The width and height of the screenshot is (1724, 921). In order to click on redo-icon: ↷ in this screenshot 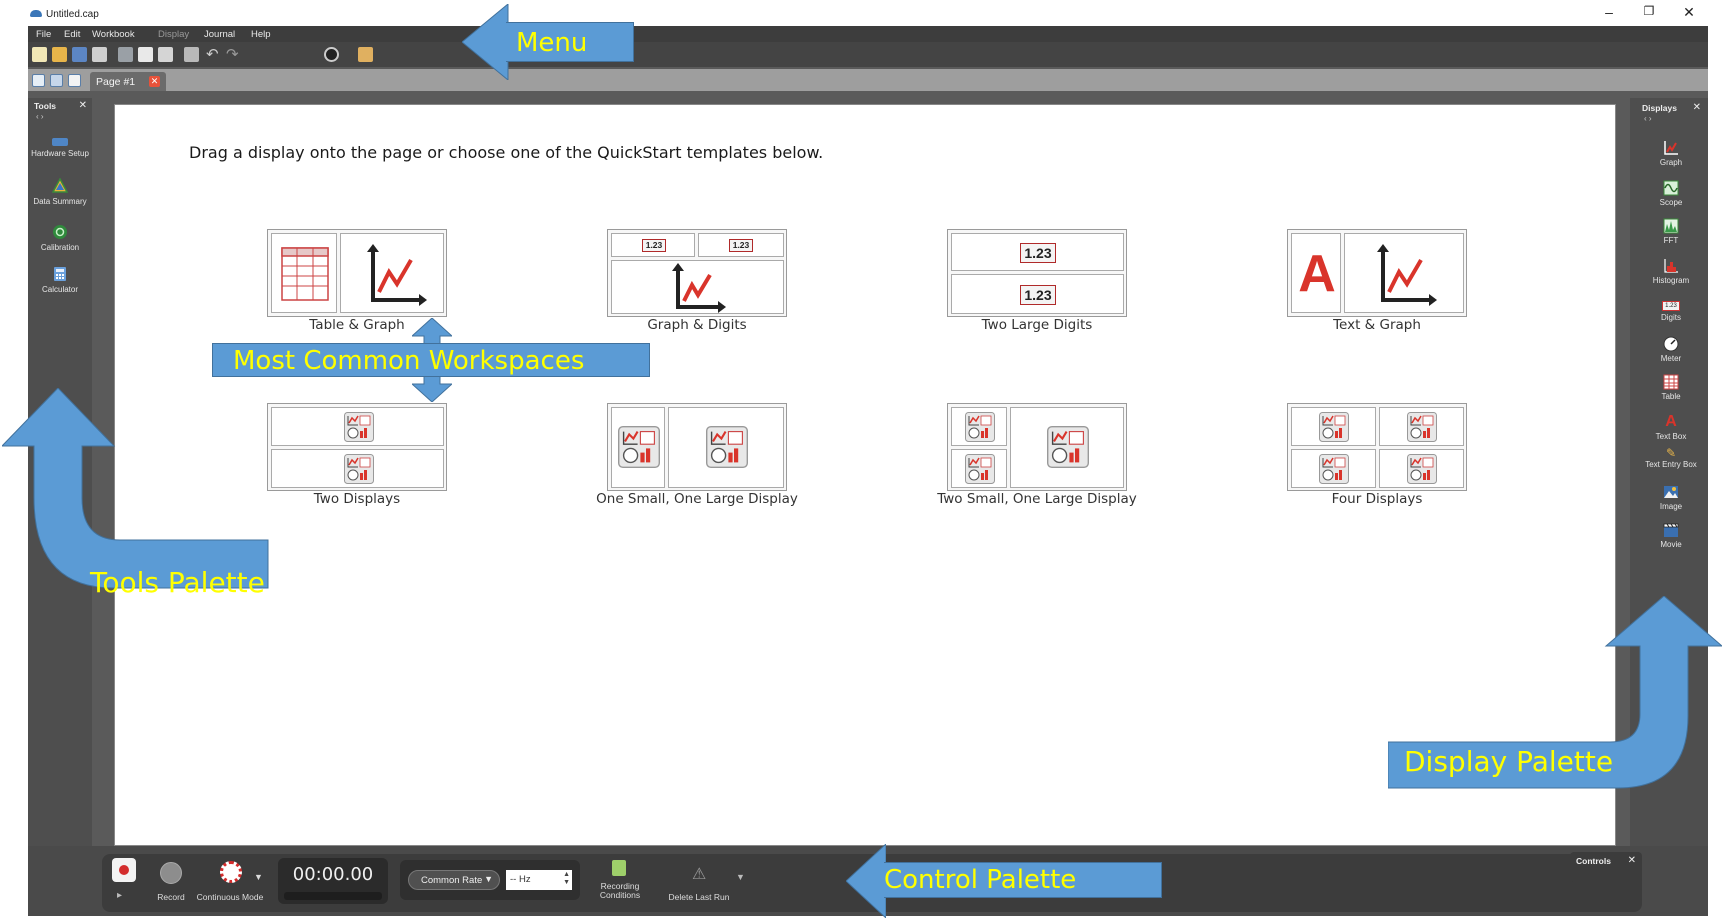, I will do `click(233, 54)`.